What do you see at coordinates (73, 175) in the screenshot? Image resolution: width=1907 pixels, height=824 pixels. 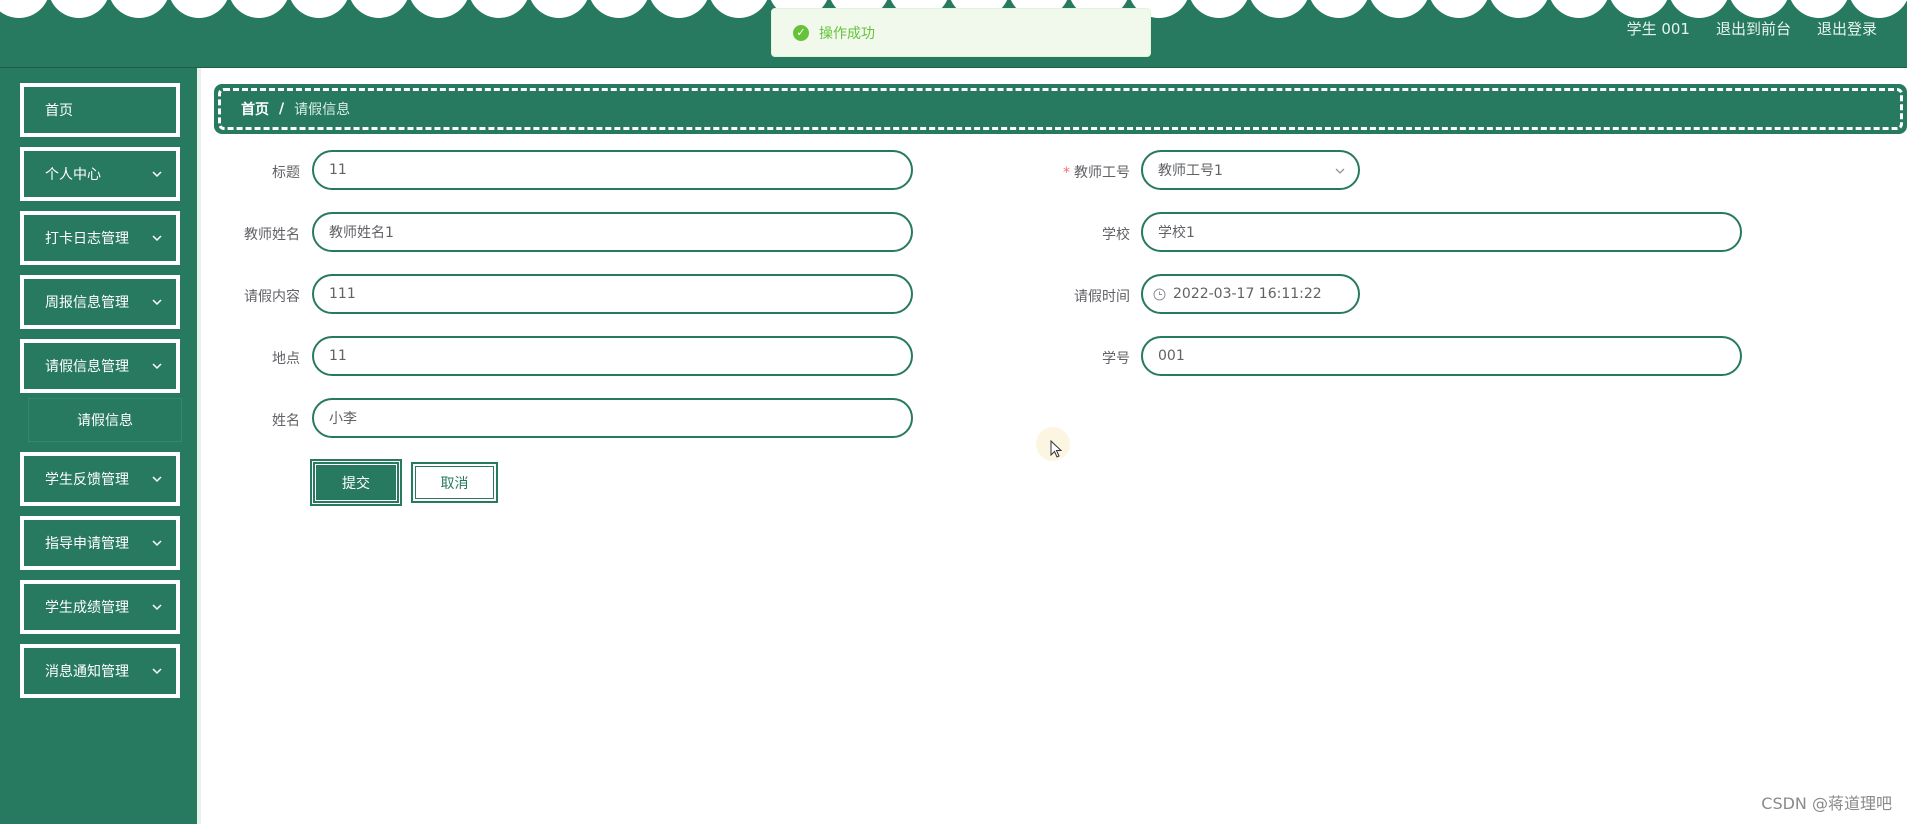 I see `sidebar-item-label: 个人中心` at bounding box center [73, 175].